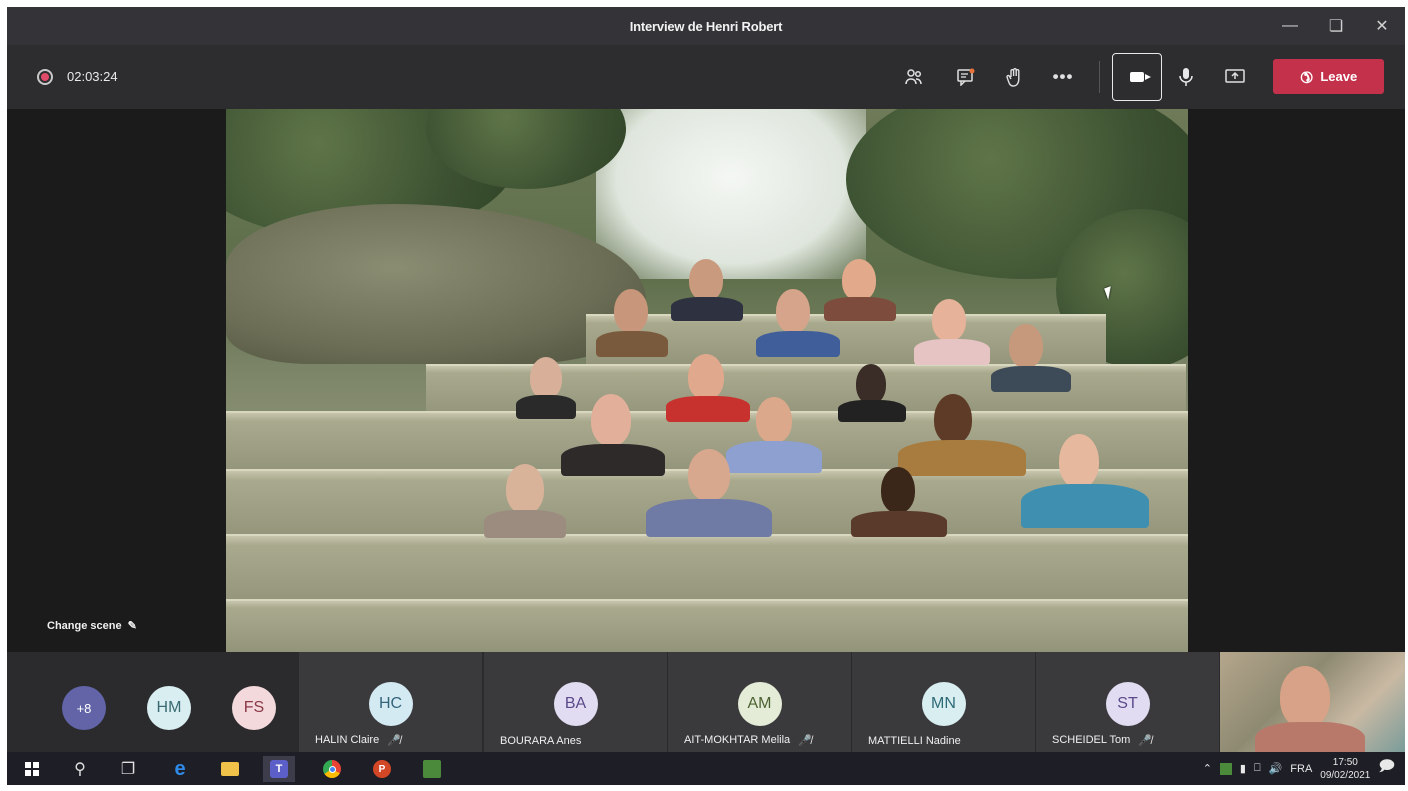 This screenshot has height=791, width=1408. What do you see at coordinates (1015, 77) in the screenshot?
I see `raise-hand-icon` at bounding box center [1015, 77].